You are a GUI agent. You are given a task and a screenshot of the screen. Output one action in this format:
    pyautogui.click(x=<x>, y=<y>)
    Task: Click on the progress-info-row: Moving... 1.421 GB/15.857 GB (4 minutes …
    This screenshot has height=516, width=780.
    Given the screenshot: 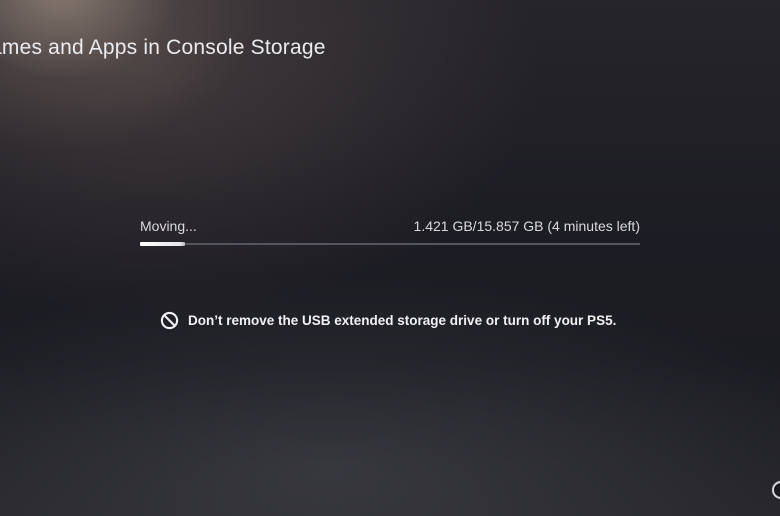 What is the action you would take?
    pyautogui.click(x=390, y=226)
    